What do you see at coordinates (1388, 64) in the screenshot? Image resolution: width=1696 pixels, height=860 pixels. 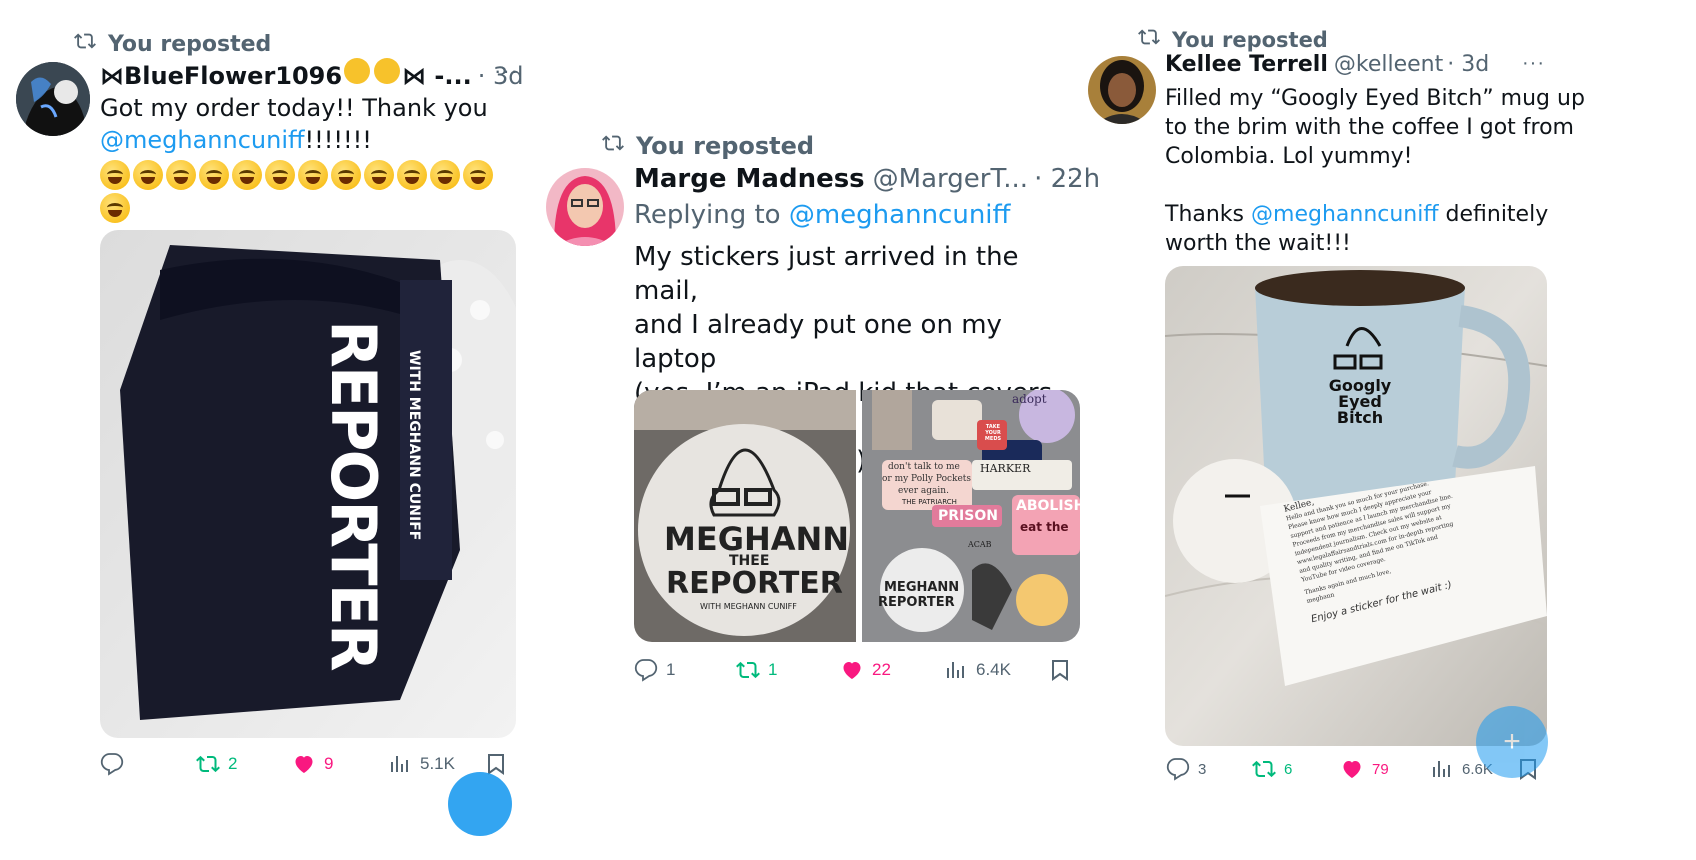 I see `user-handle: @kelleent` at bounding box center [1388, 64].